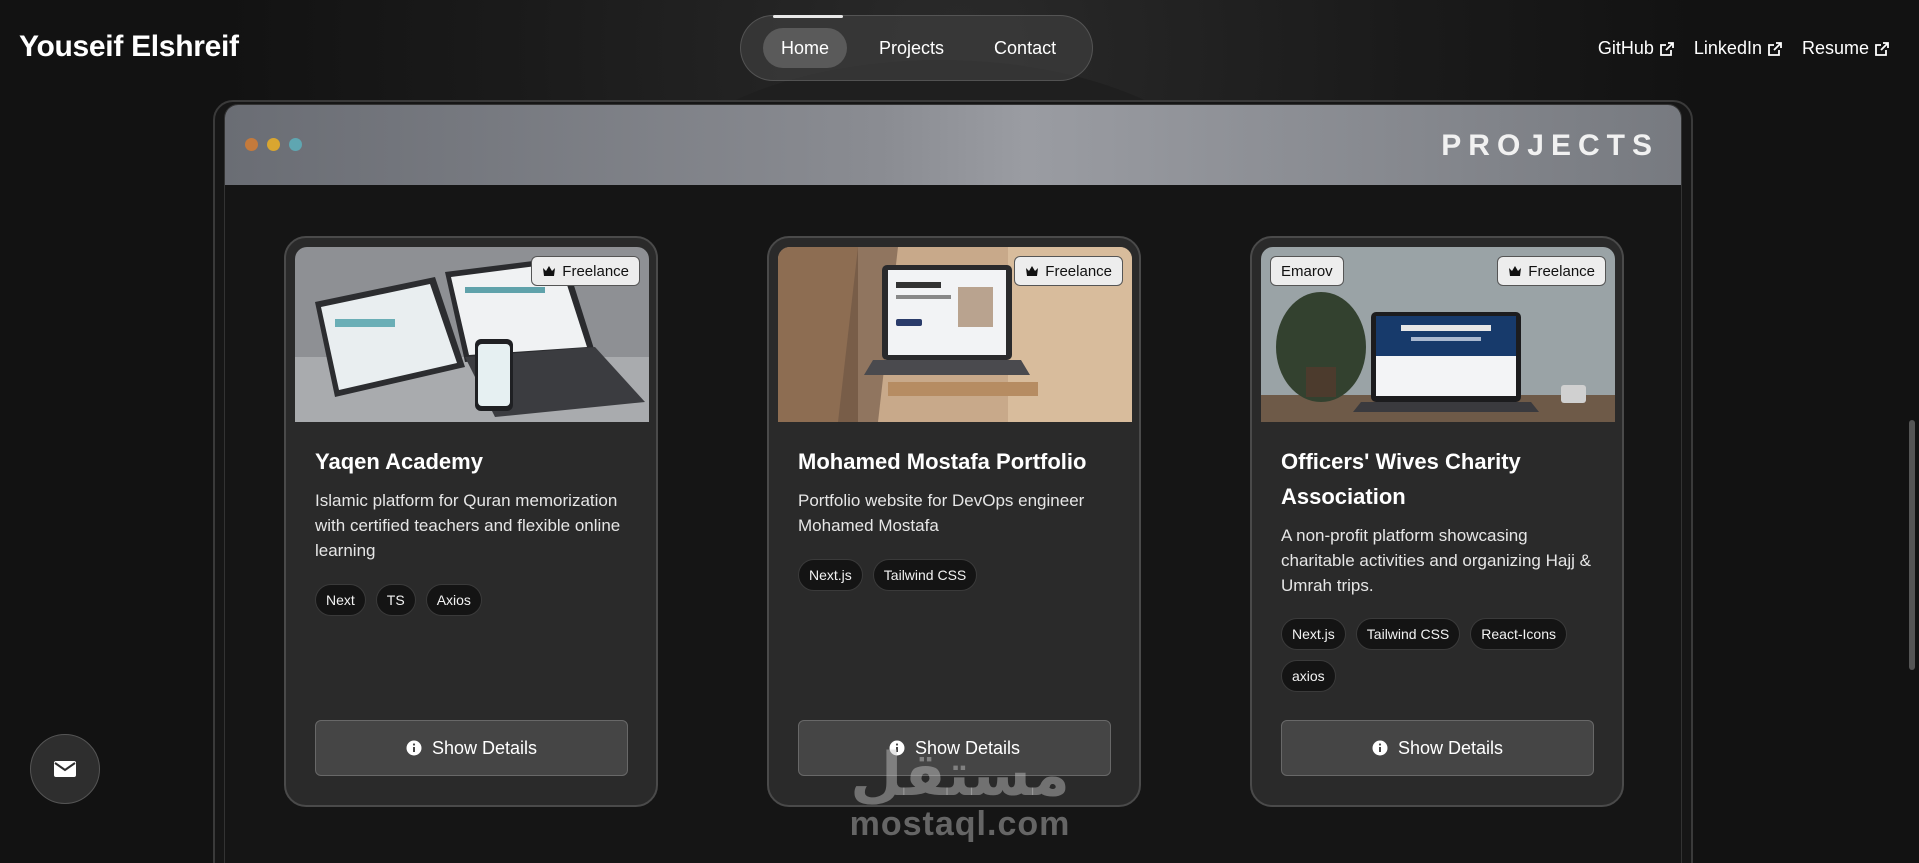 This screenshot has height=863, width=1919. Describe the element at coordinates (1912, 545) in the screenshot. I see `page-scrollbar` at that location.